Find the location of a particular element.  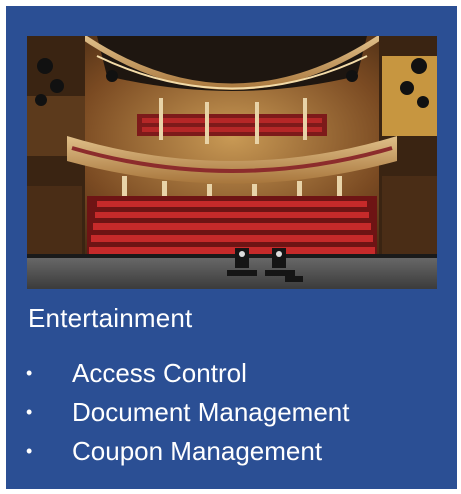

feature-label: Coupon Management is located at coordinates (197, 451).